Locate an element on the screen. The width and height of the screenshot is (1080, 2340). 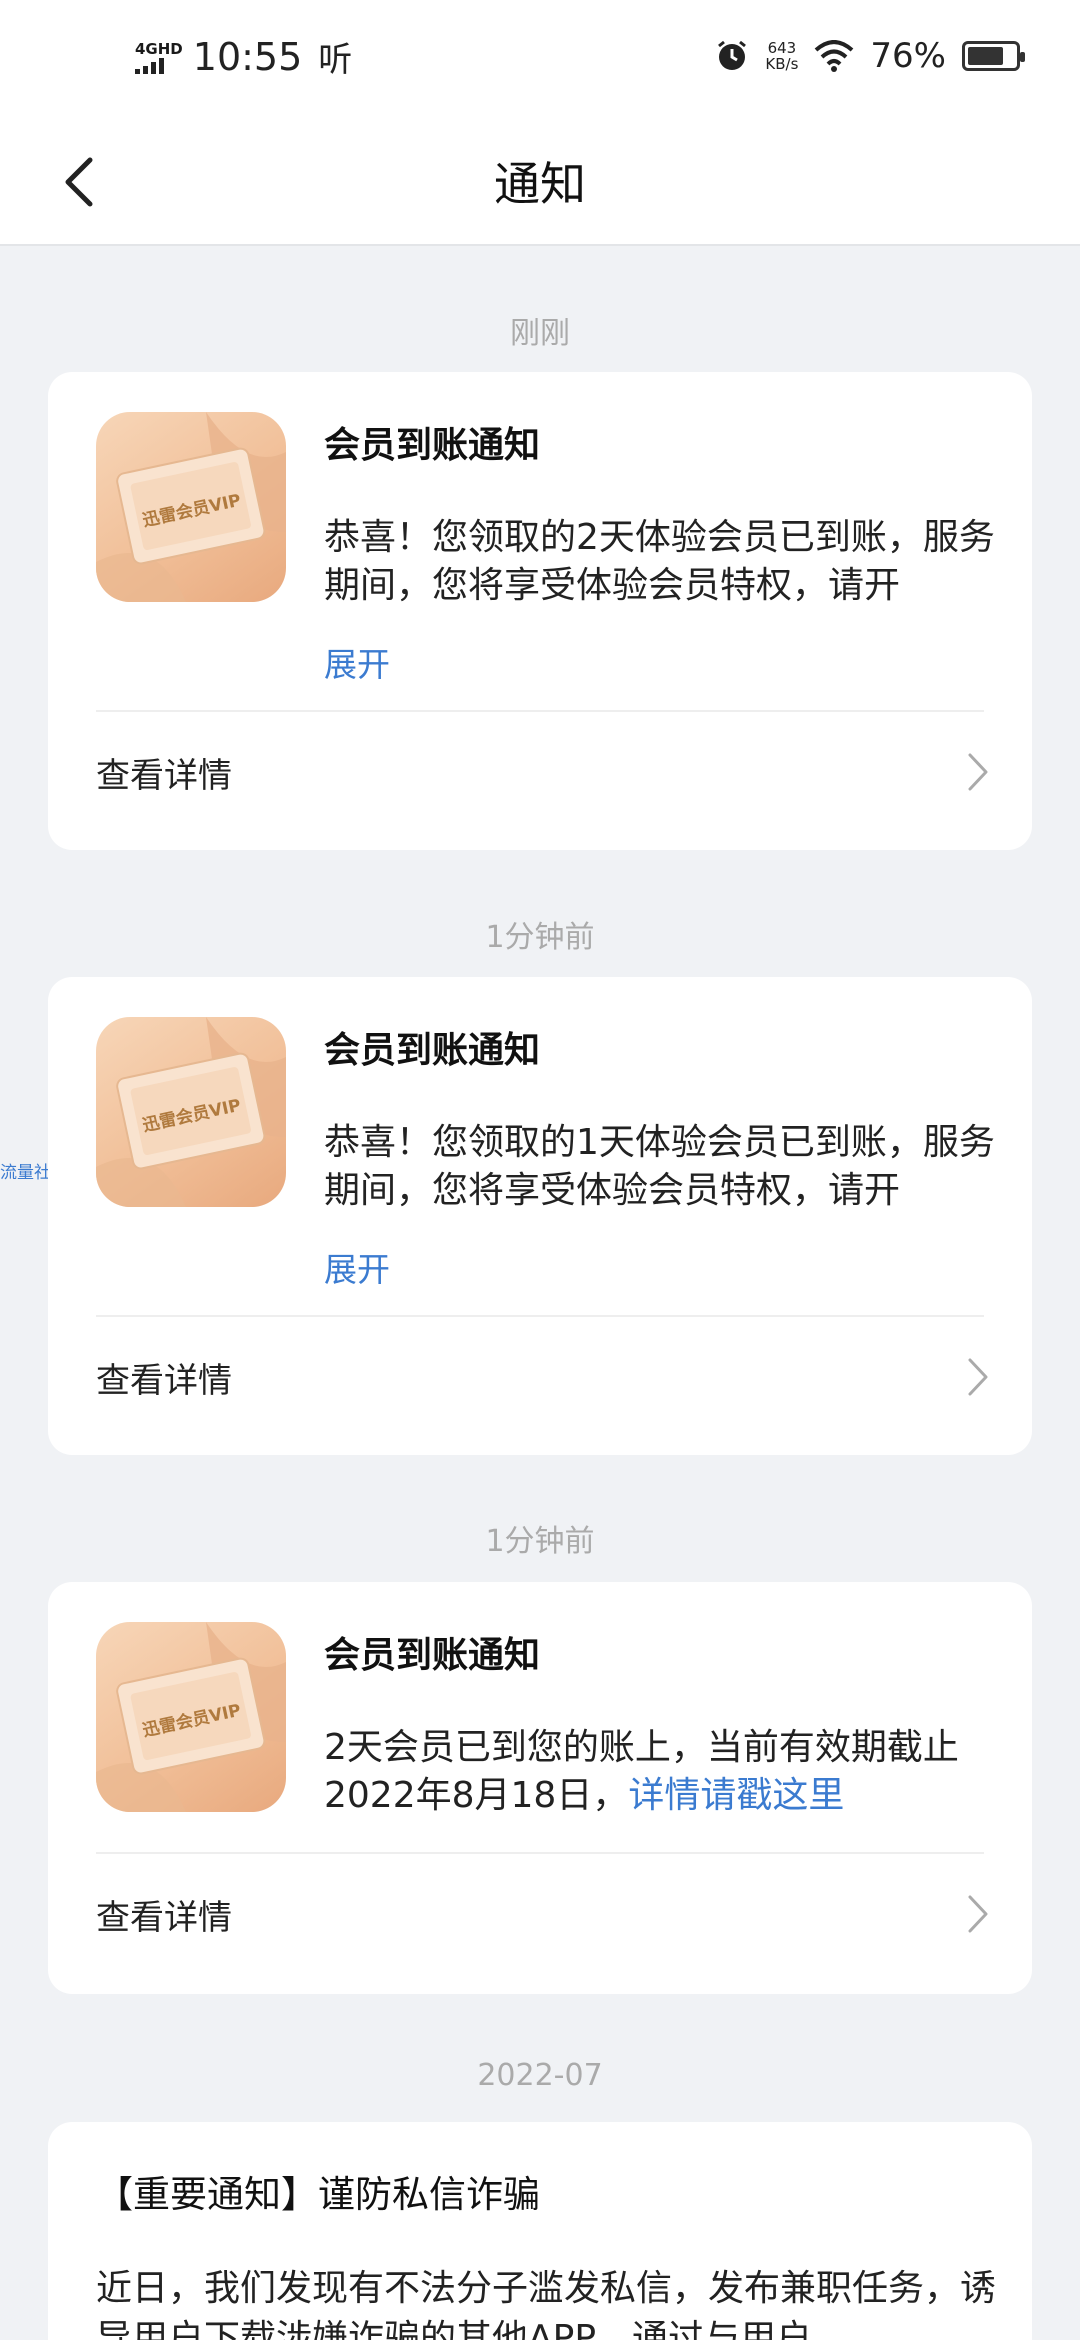
details-link: 详情请戳这里 is located at coordinates (736, 1795).